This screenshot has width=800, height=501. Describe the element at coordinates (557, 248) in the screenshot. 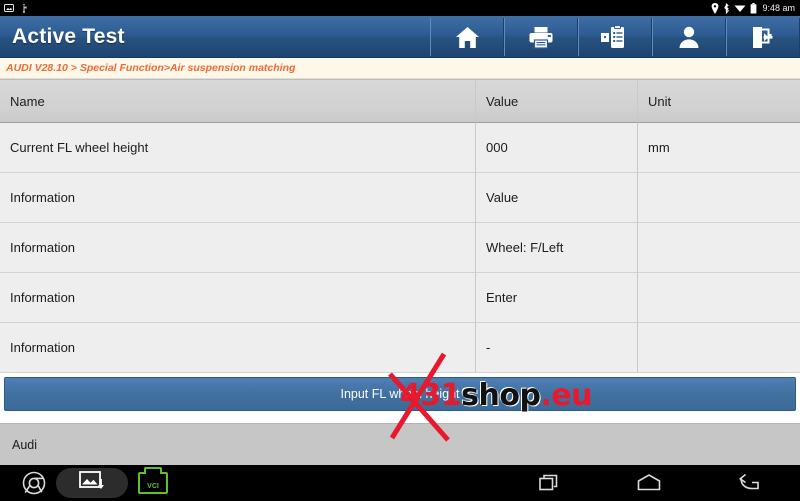

I see `cell-value: Wheel: F/Left` at that location.